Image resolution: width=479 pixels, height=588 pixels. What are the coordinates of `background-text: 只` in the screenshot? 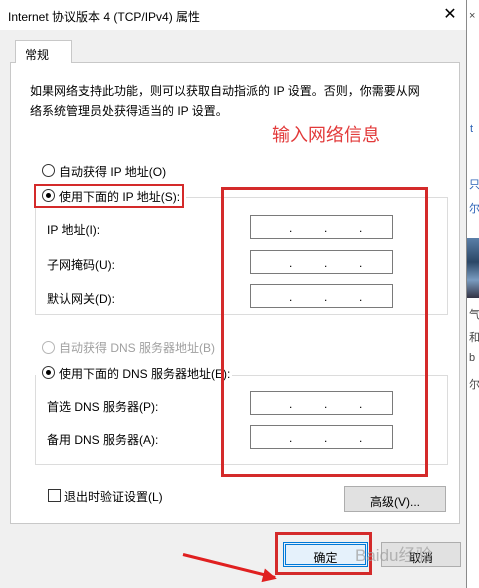 It's located at (474, 185).